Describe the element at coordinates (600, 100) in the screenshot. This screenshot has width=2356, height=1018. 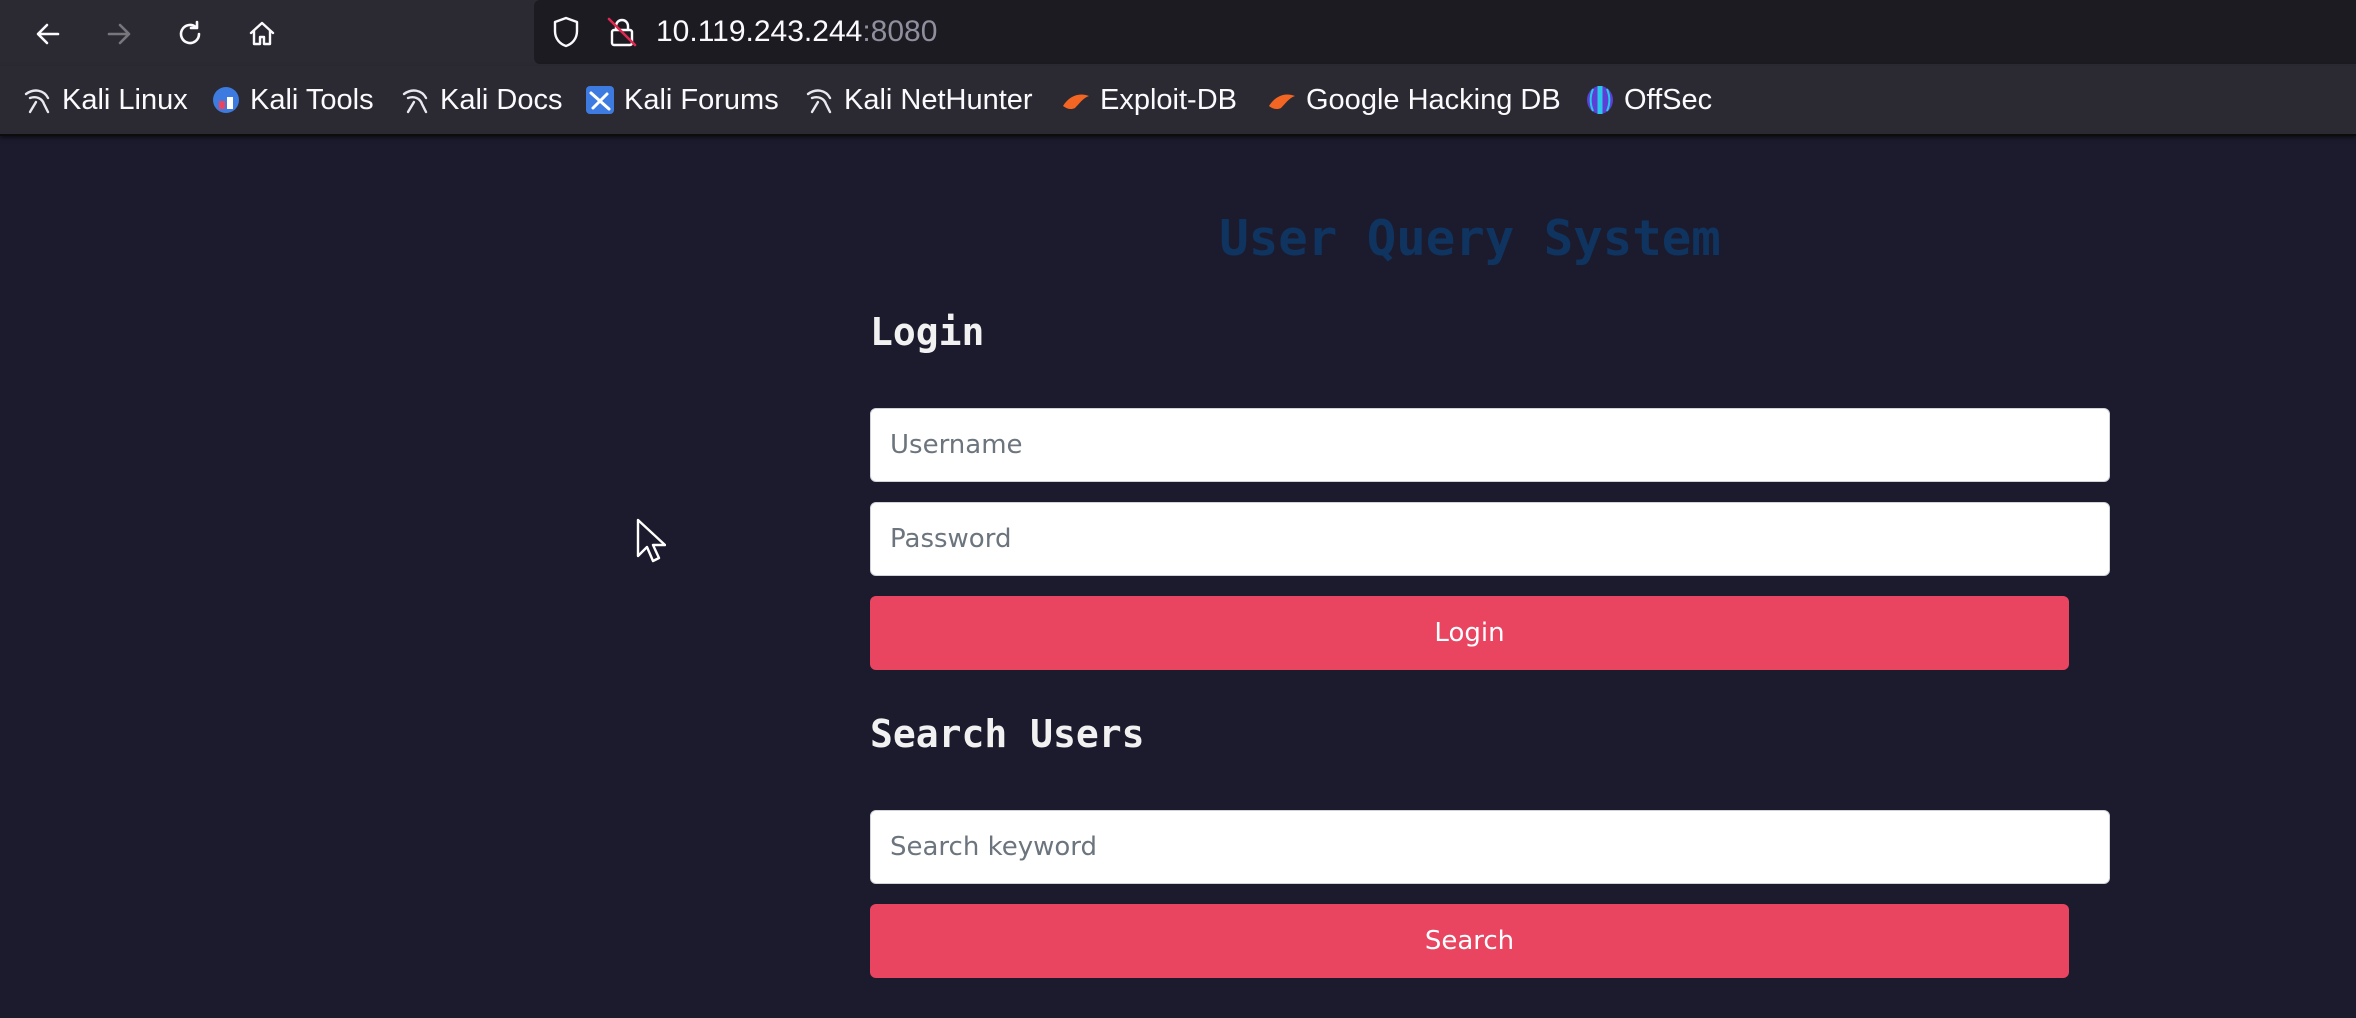
I see `kali-forums-icon` at that location.